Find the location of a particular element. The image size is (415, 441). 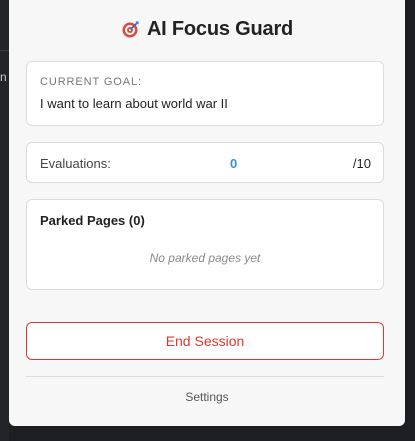

app-title: AI Focus Guard is located at coordinates (220, 28).